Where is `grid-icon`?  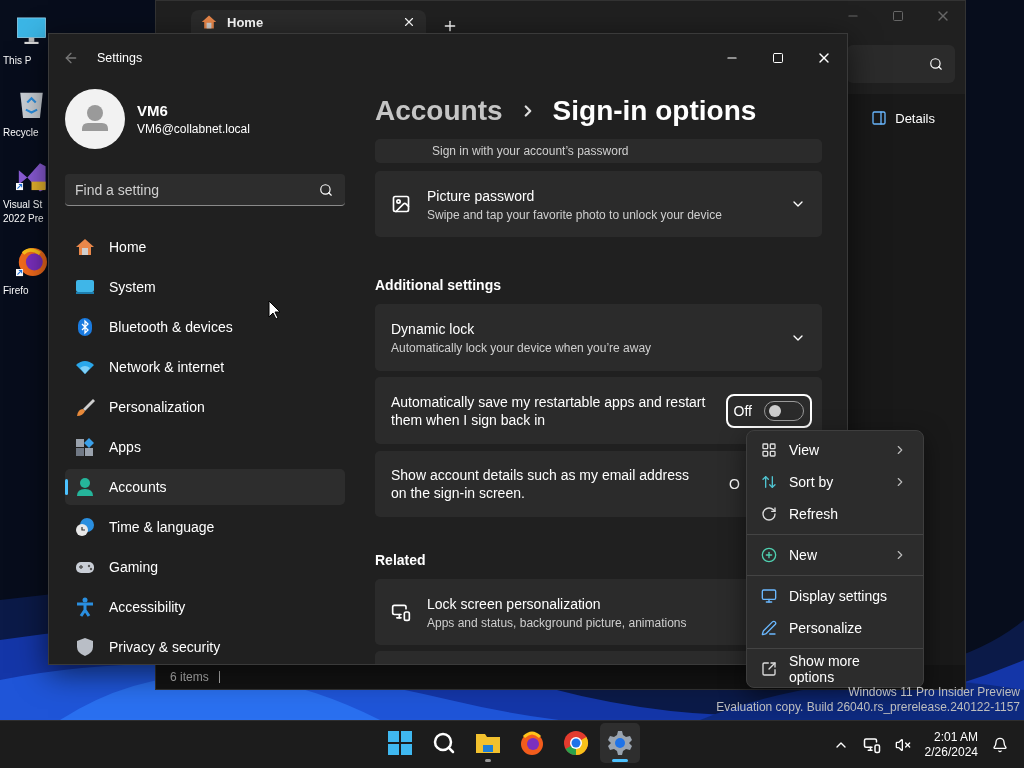
grid-icon is located at coordinates (769, 450).